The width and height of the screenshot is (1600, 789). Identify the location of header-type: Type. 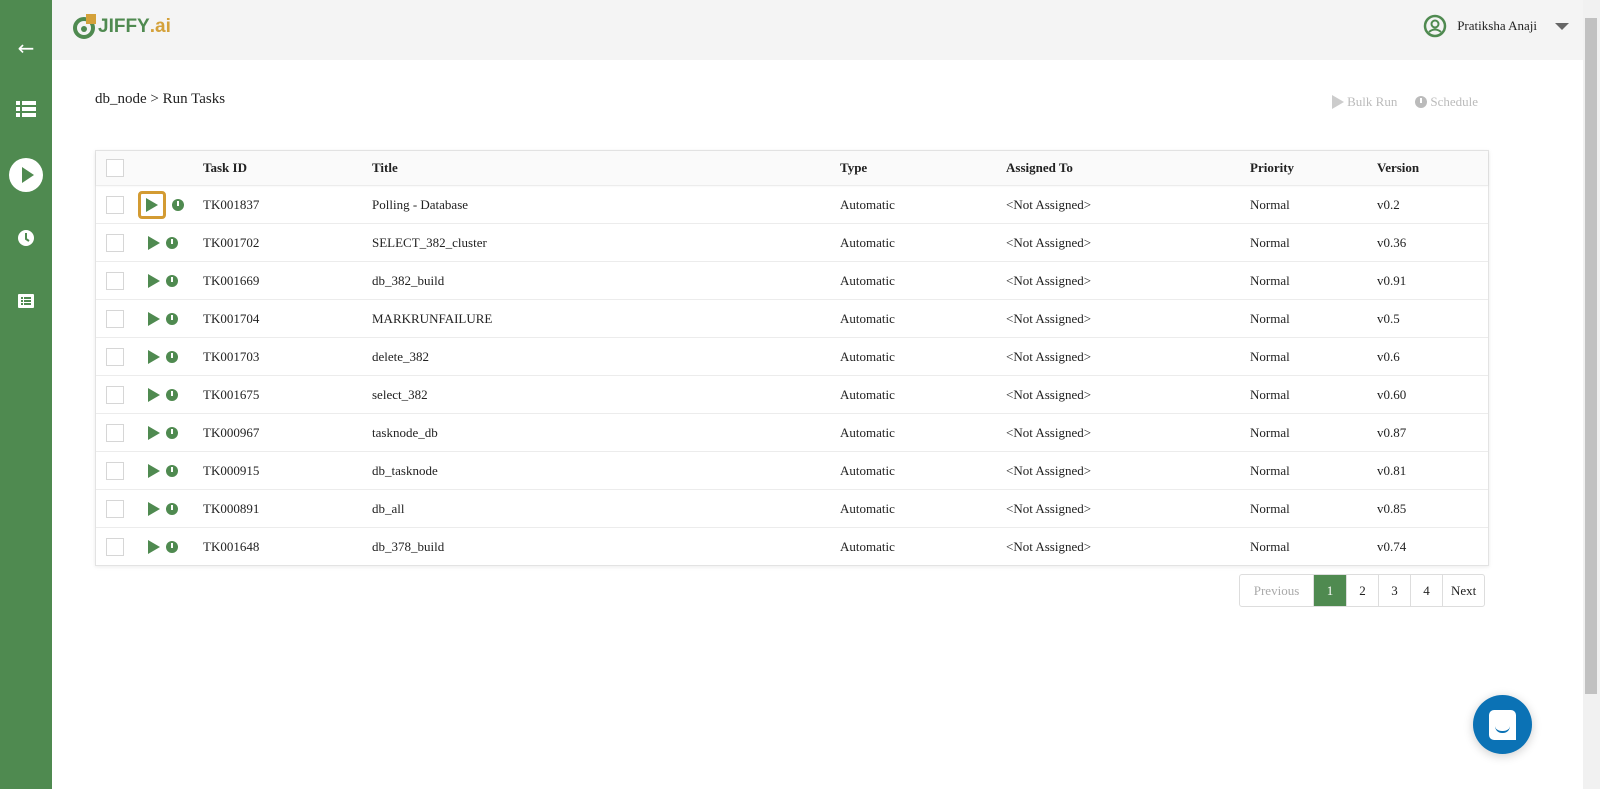
(853, 168).